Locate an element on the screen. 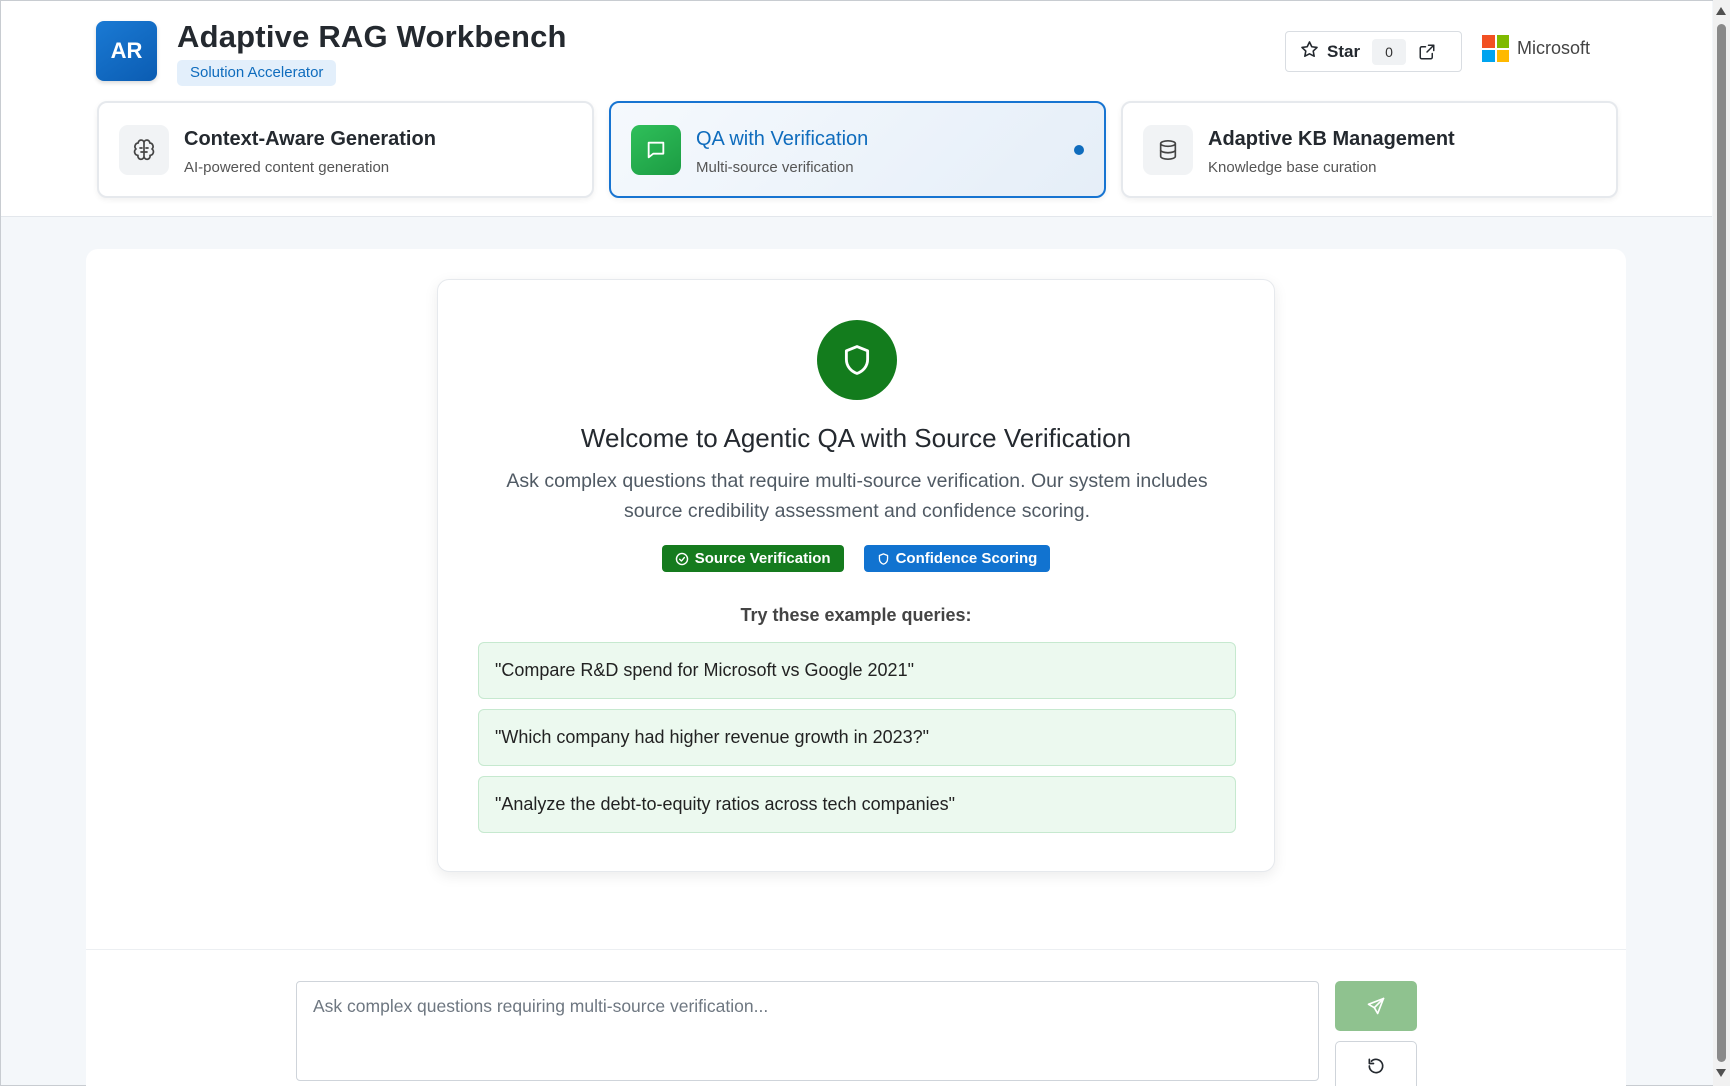 This screenshot has width=1730, height=1086. vertical-scrollbar is located at coordinates (1721, 543).